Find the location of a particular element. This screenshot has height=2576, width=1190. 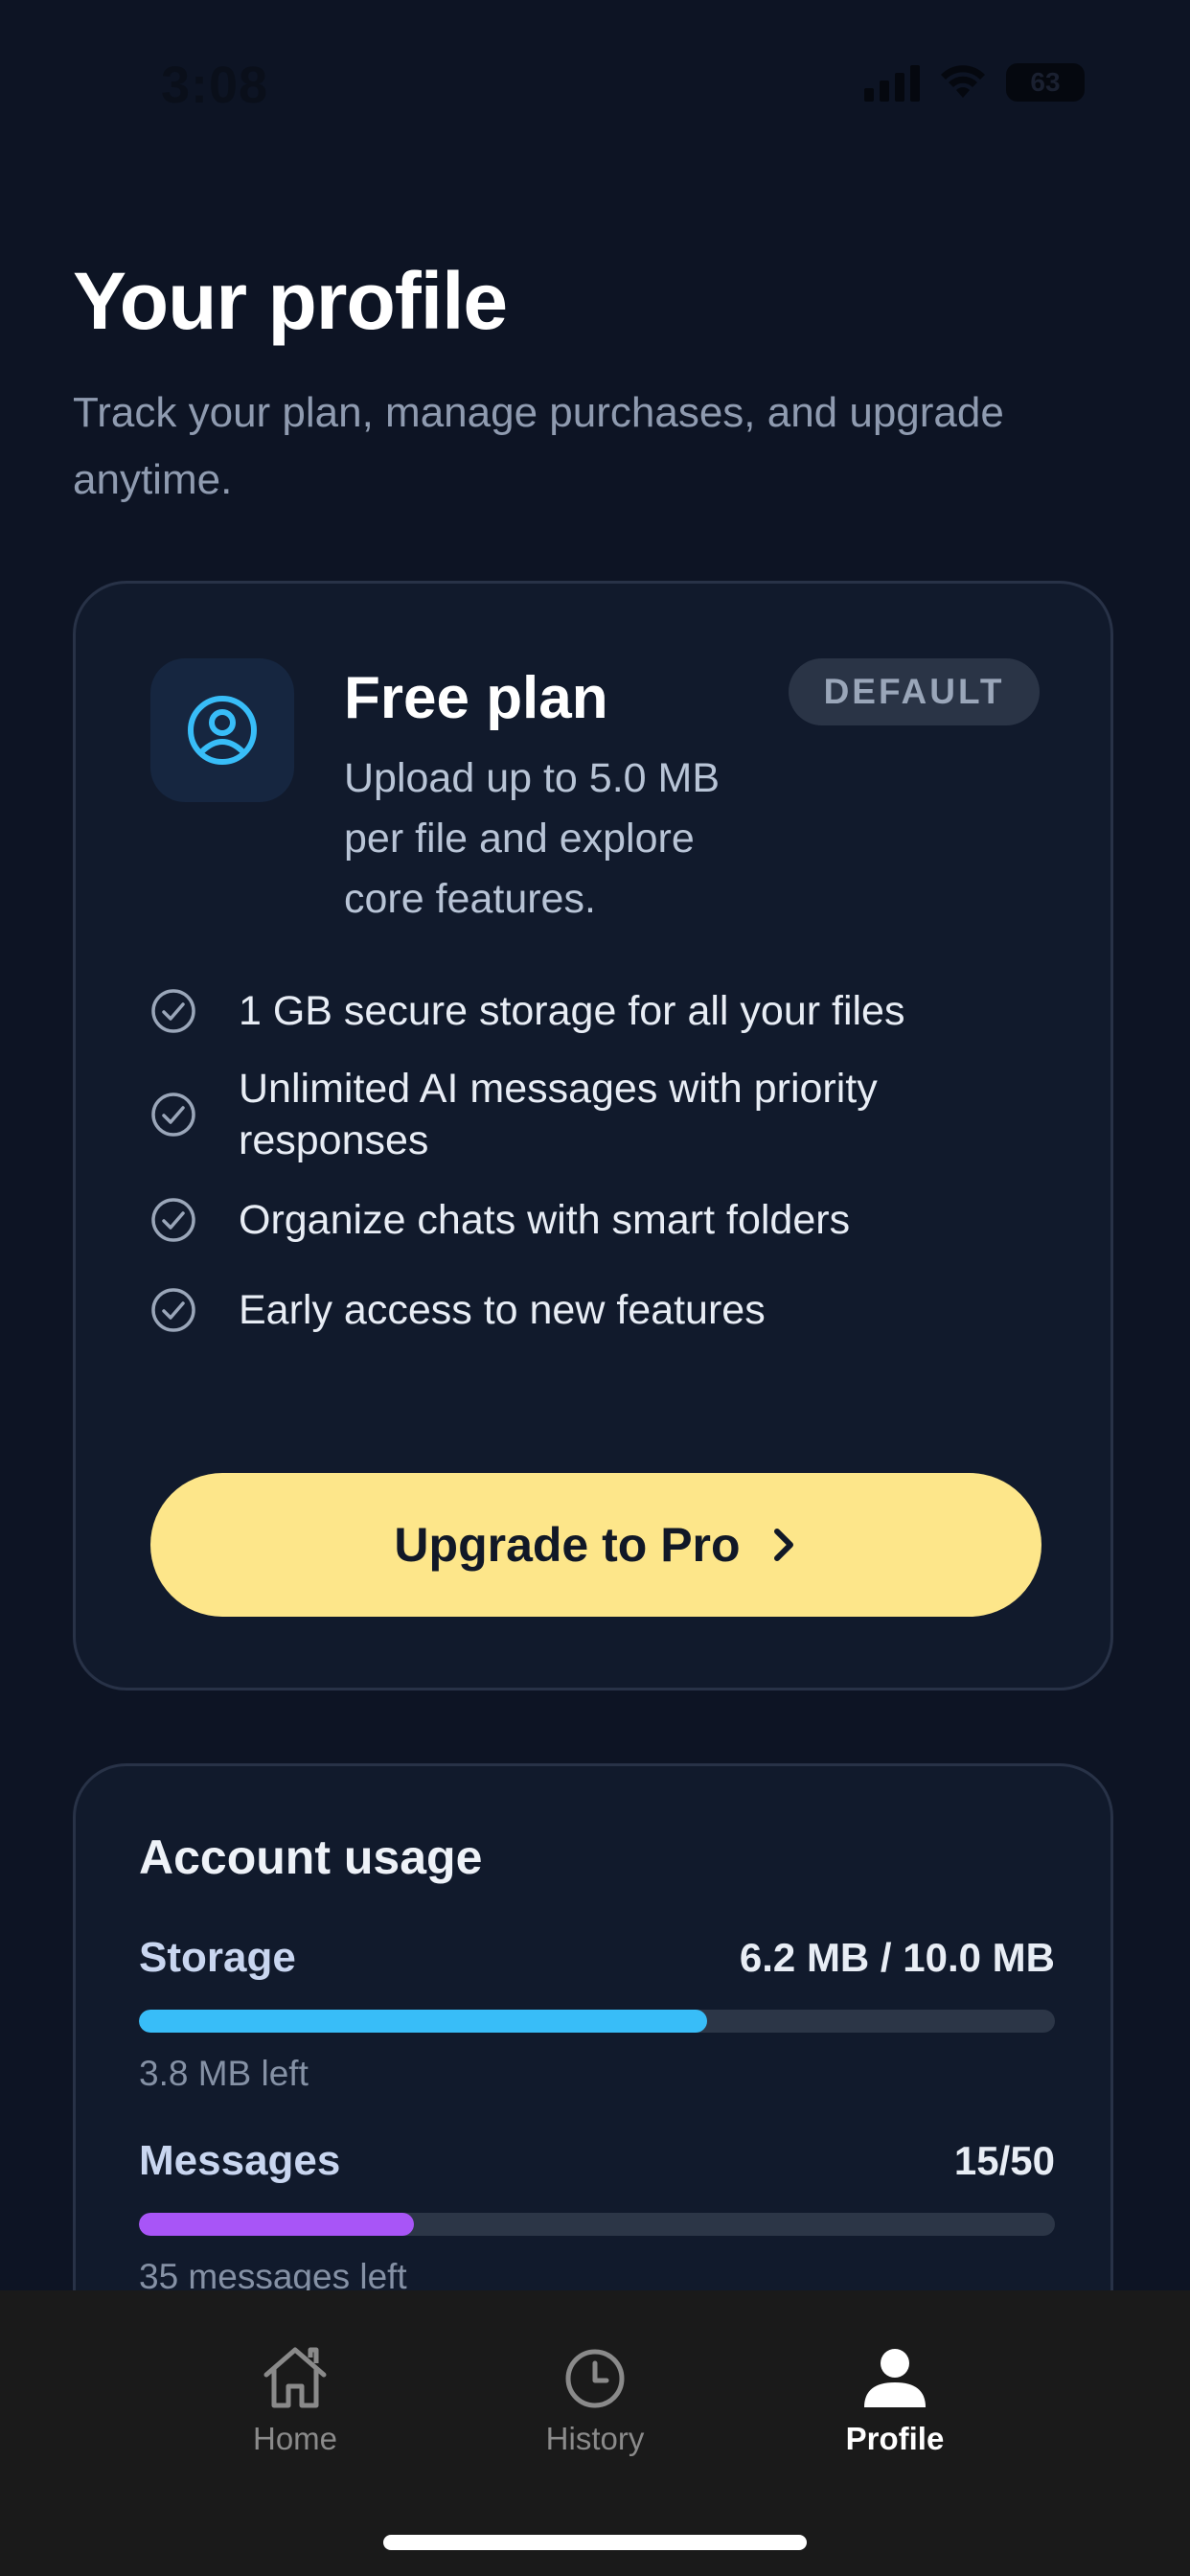

messages-label: Messages is located at coordinates (240, 2160).